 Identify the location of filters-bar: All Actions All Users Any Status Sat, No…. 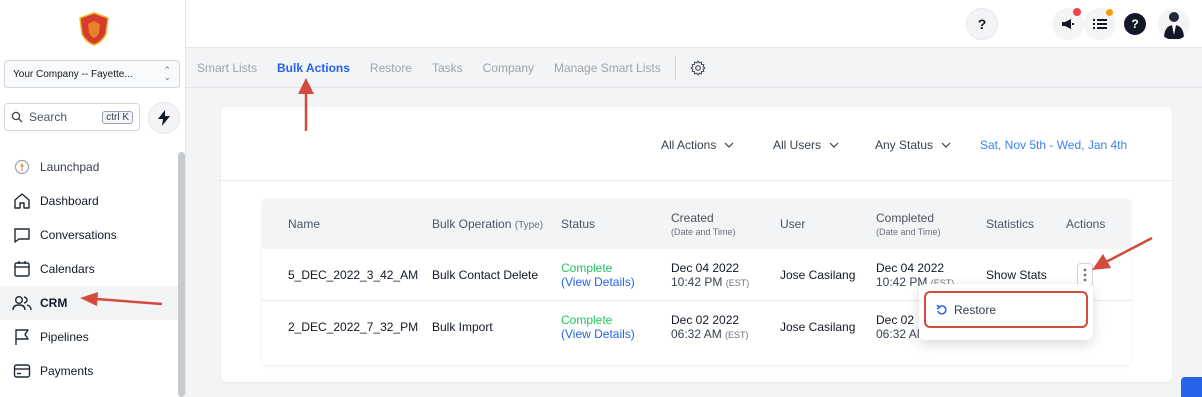
(696, 144).